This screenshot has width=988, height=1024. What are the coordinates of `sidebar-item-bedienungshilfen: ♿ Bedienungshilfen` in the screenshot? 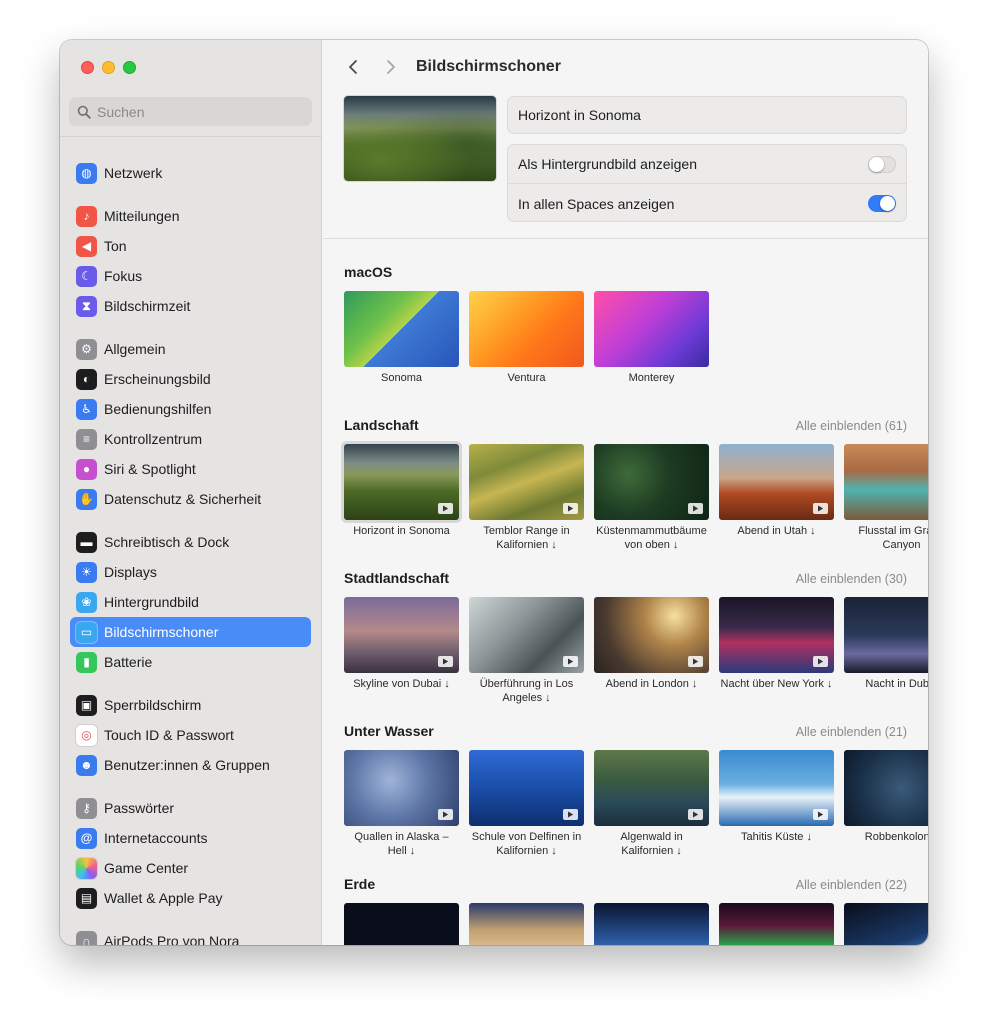 It's located at (190, 409).